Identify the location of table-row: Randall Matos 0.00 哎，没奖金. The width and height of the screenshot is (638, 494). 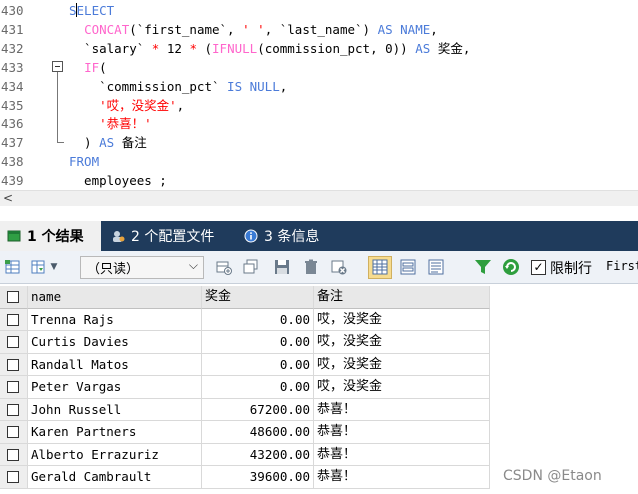
(245, 364).